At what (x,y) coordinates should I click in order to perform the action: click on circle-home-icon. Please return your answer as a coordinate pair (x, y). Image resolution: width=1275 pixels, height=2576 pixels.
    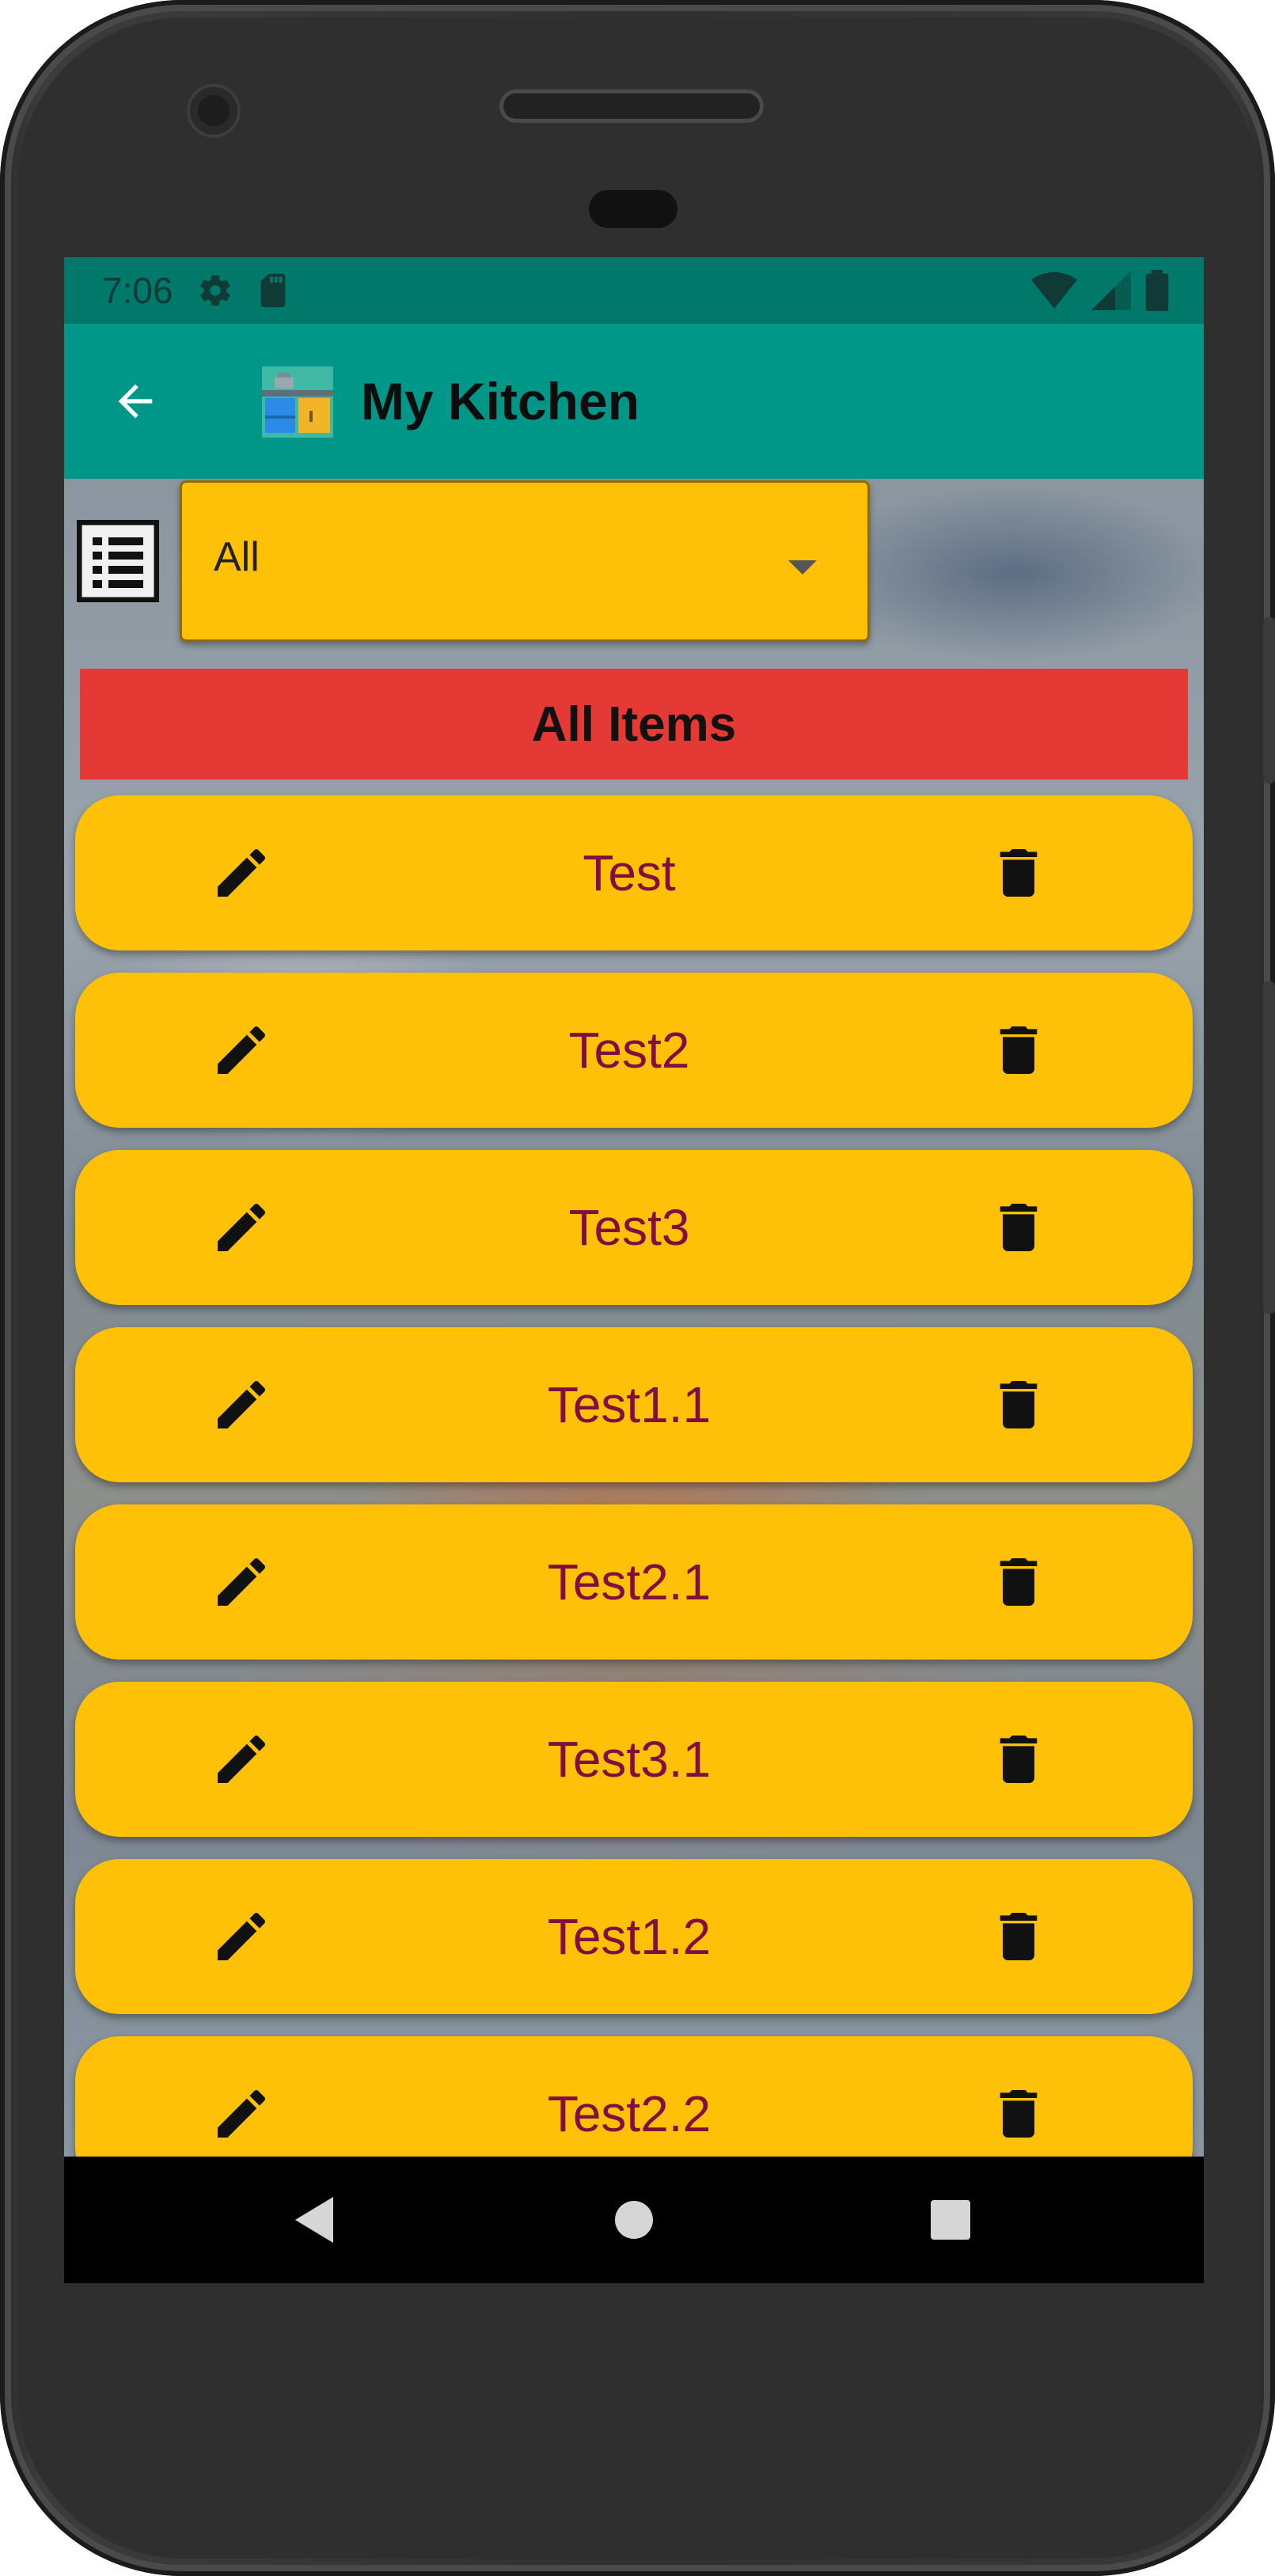
    Looking at the image, I should click on (634, 2220).